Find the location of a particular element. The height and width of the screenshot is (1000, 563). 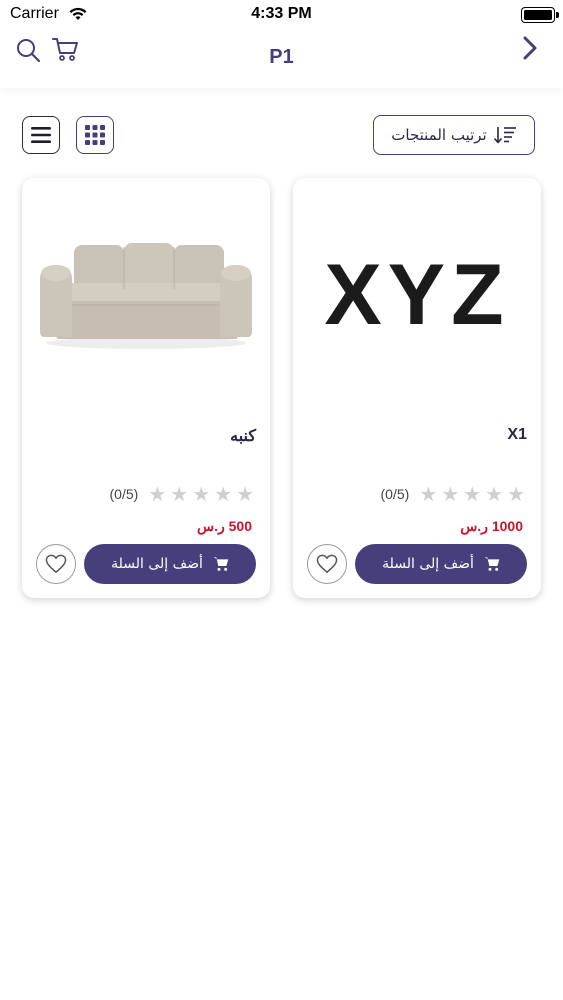

grid-view-button is located at coordinates (95, 135).